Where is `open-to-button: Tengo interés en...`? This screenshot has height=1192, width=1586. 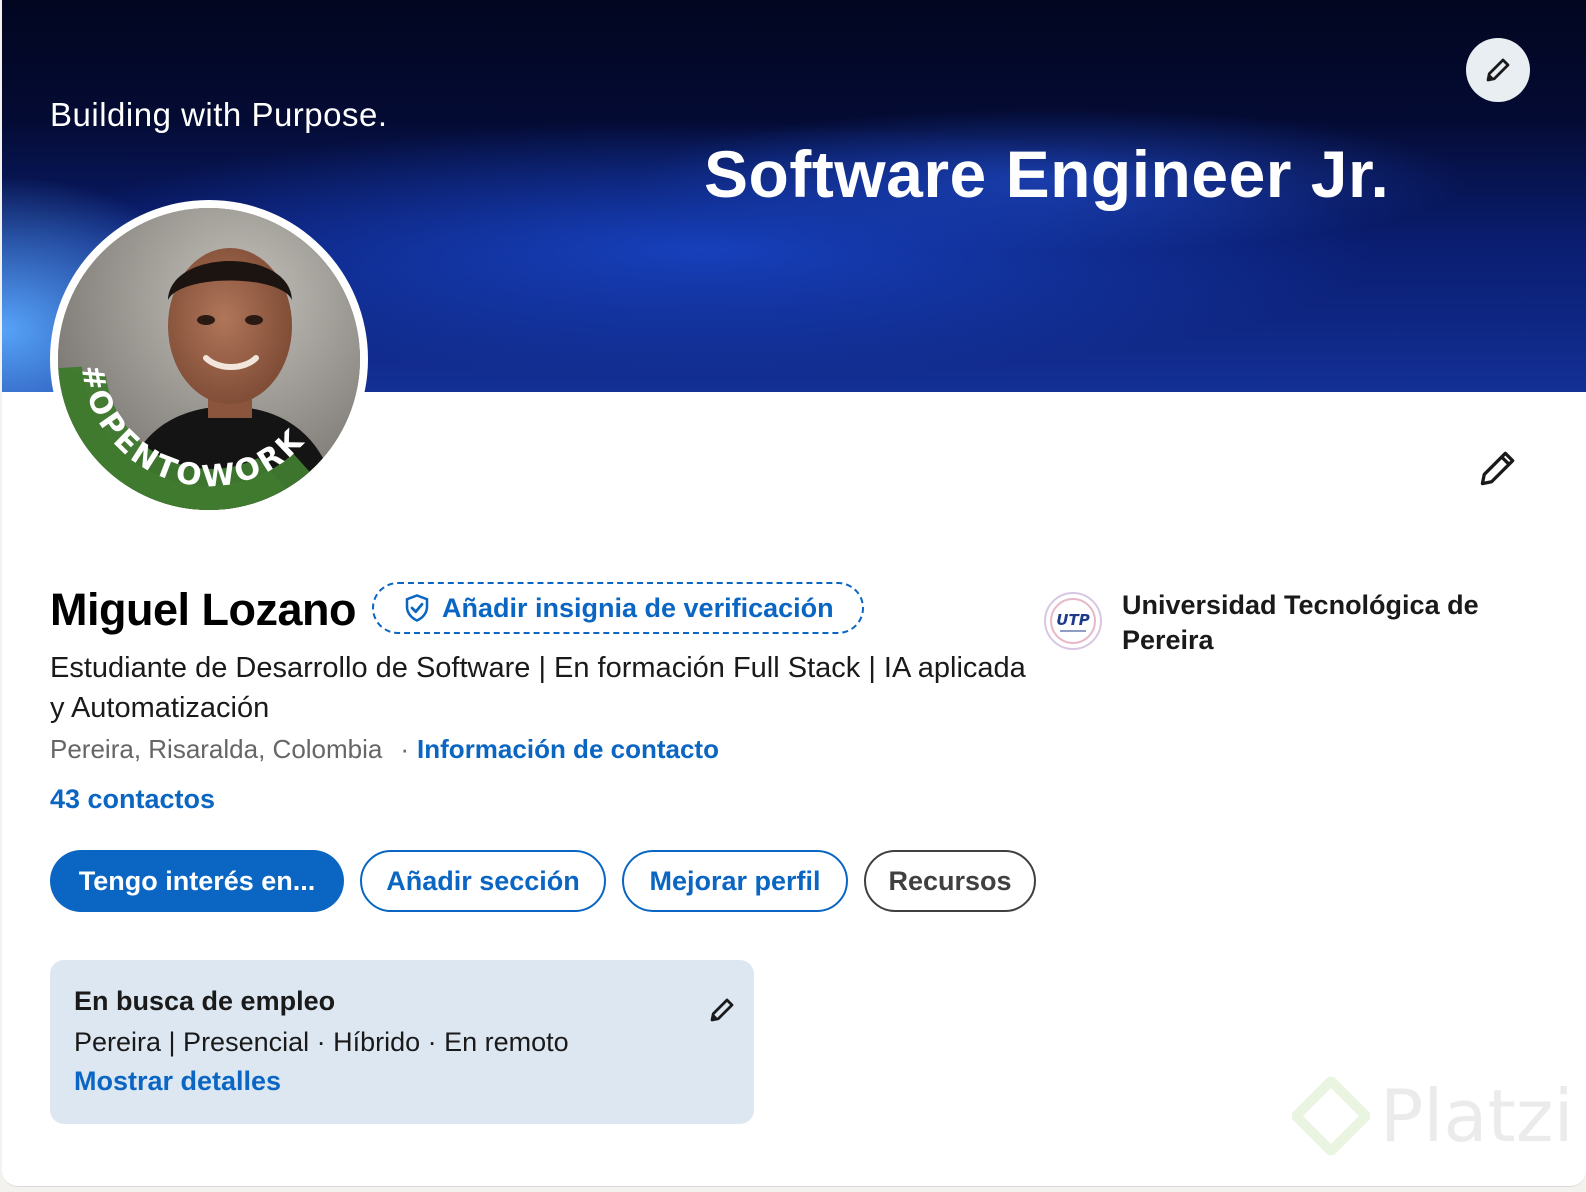 open-to-button: Tengo interés en... is located at coordinates (197, 881).